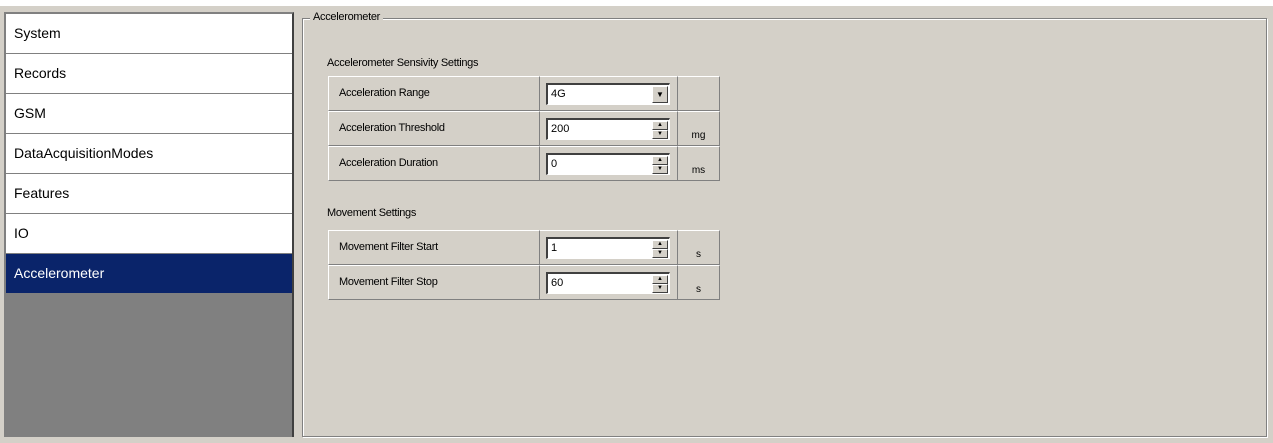 This screenshot has width=1273, height=443. Describe the element at coordinates (149, 233) in the screenshot. I see `sidebar-item-io: IO` at that location.